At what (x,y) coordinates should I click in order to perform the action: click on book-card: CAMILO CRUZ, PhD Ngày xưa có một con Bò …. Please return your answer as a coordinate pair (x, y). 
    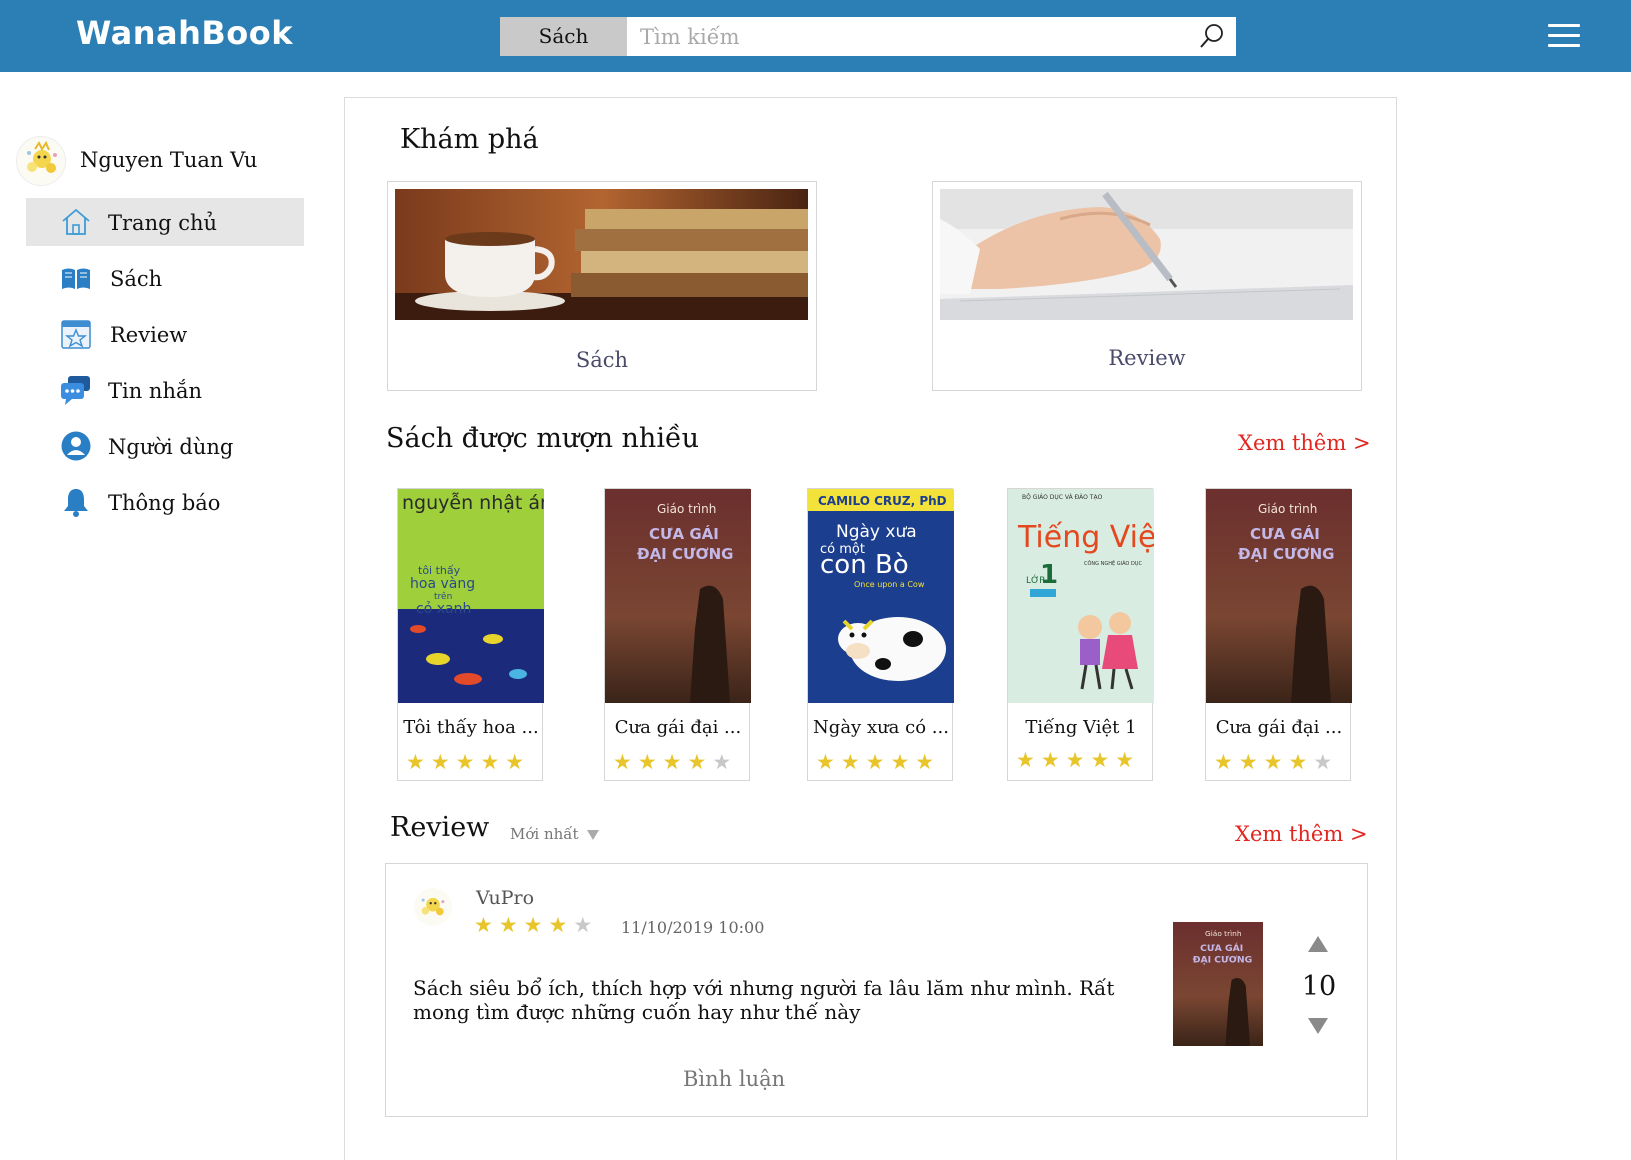
    Looking at the image, I should click on (880, 634).